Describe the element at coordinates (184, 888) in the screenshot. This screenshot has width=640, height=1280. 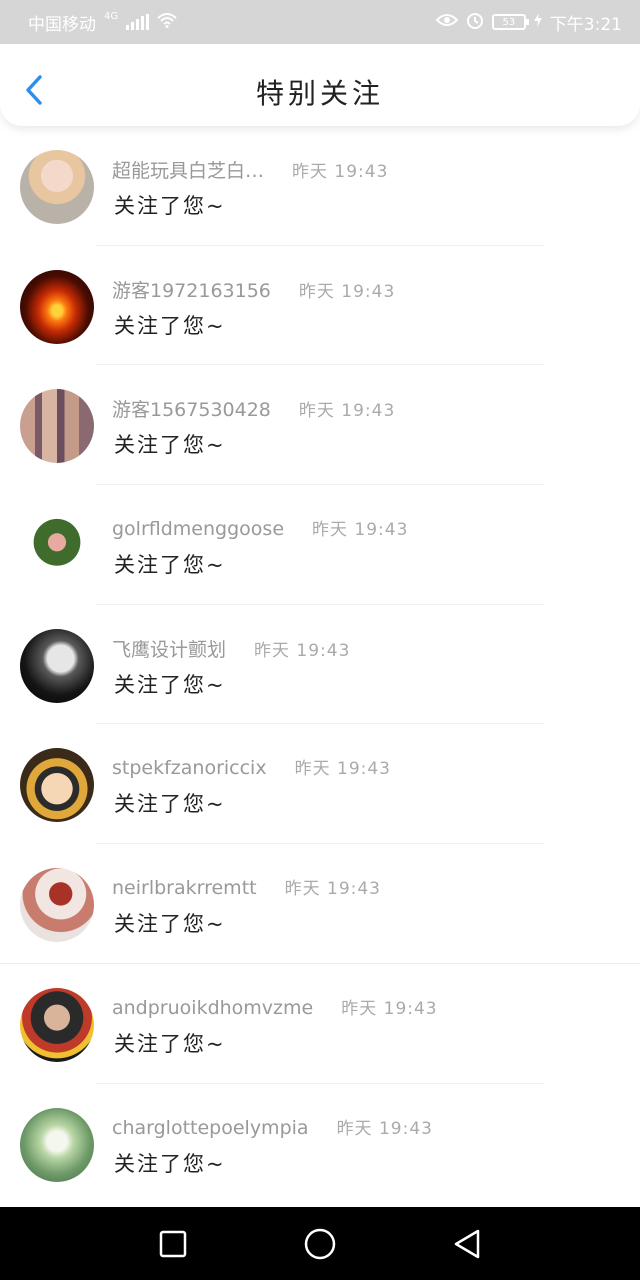
I see `username: neirlbrakrremtt` at that location.